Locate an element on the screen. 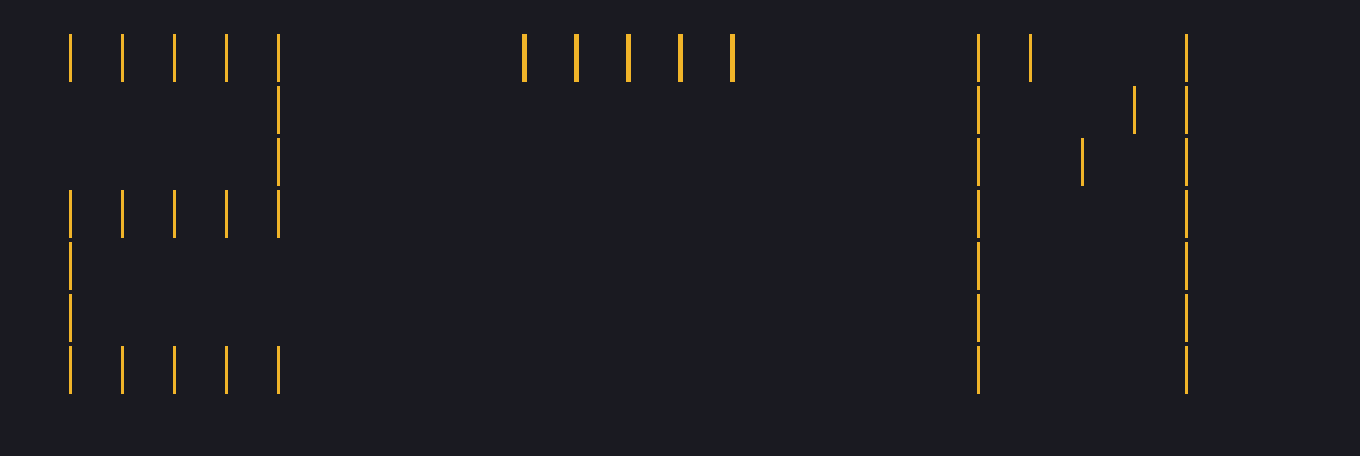 This screenshot has width=1360, height=456. glyph-m is located at coordinates (1082, 214).